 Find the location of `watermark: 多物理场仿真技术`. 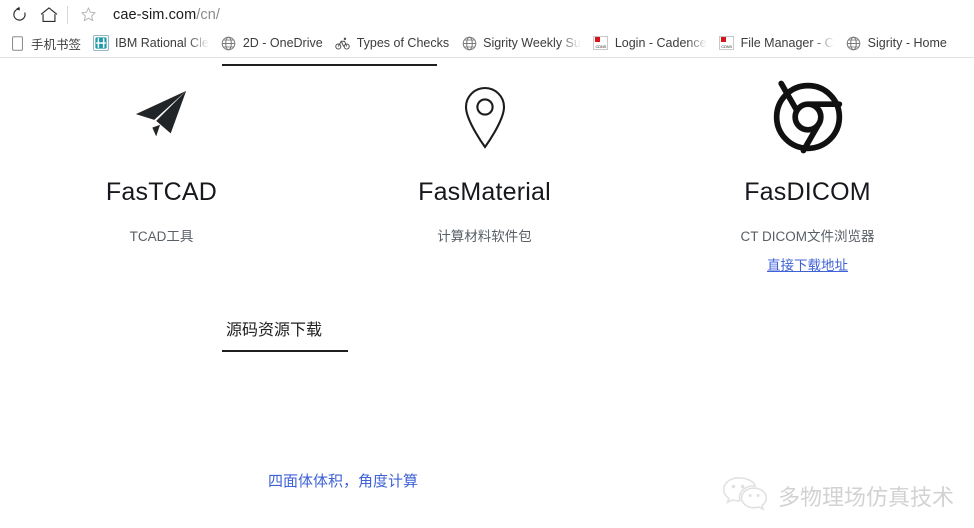

watermark: 多物理场仿真技术 is located at coordinates (838, 495).